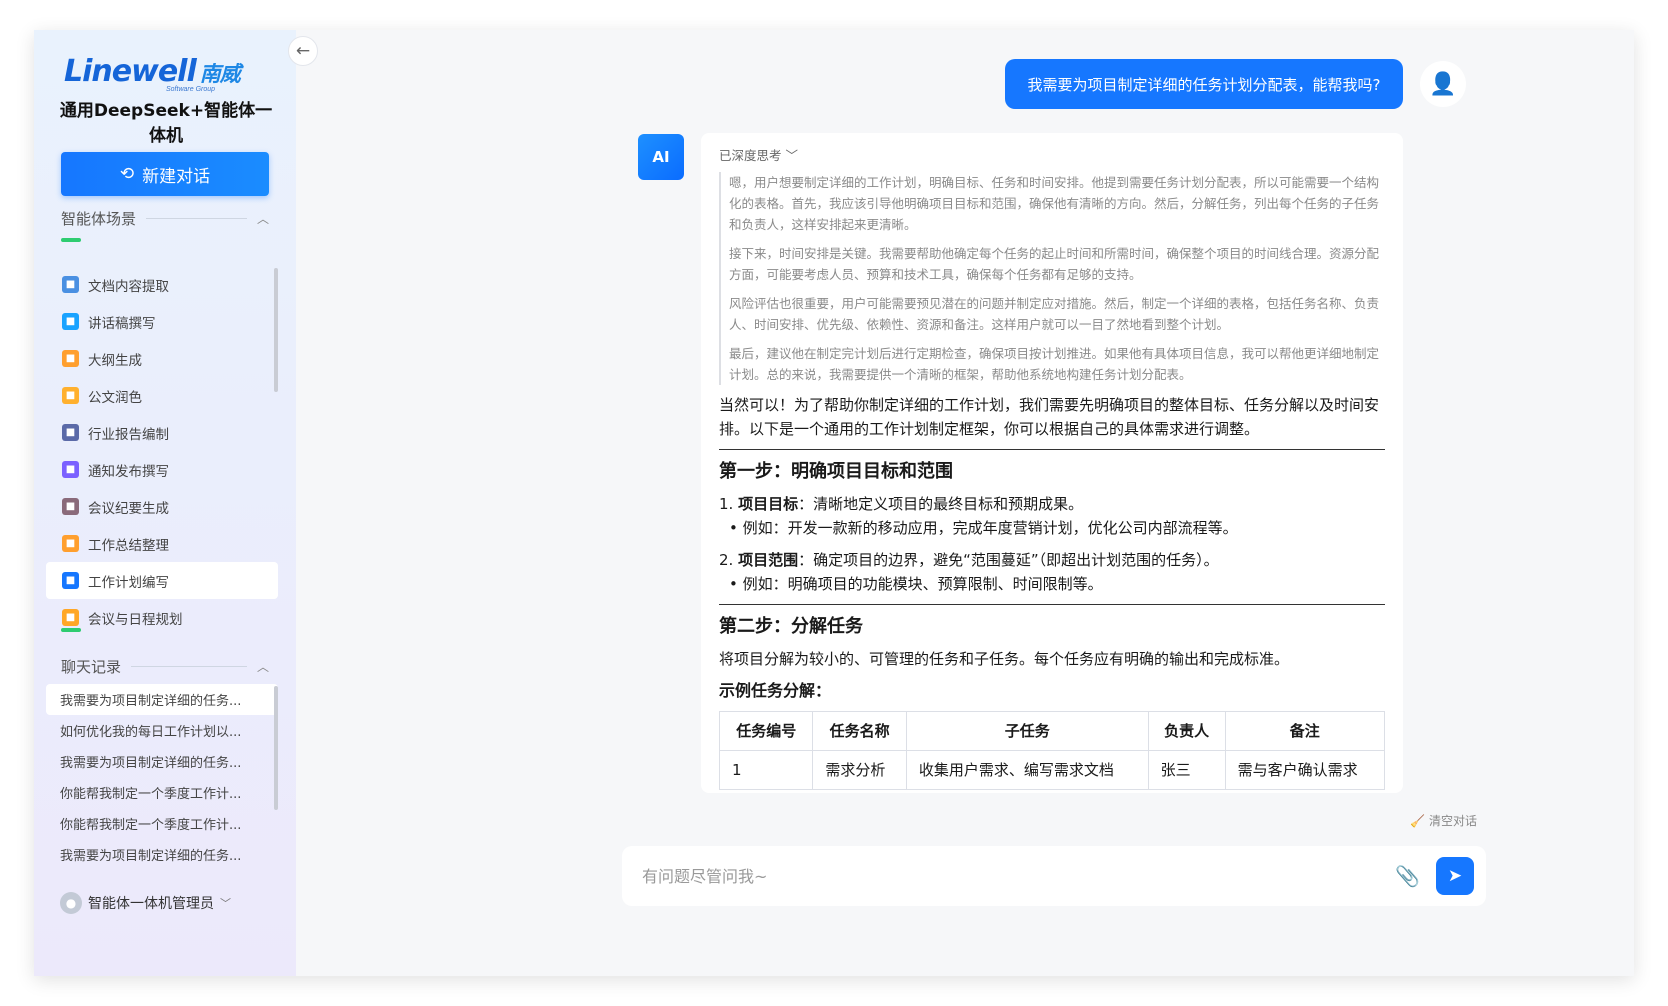 Image resolution: width=1668 pixels, height=1006 pixels. Describe the element at coordinates (276, 330) in the screenshot. I see `scene-scrollbar` at that location.